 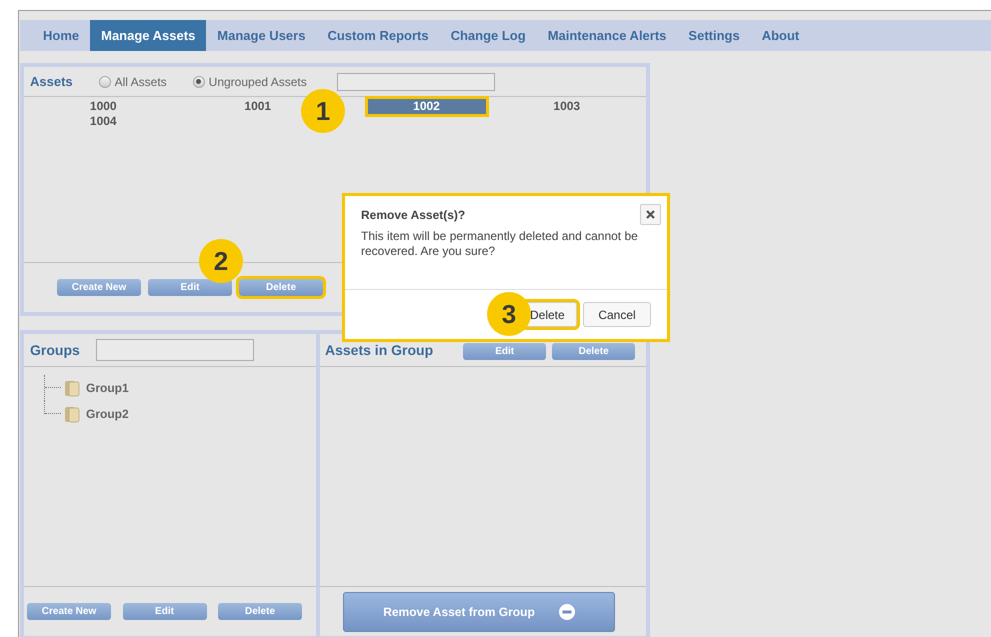 I want to click on close-button, so click(x=650, y=214).